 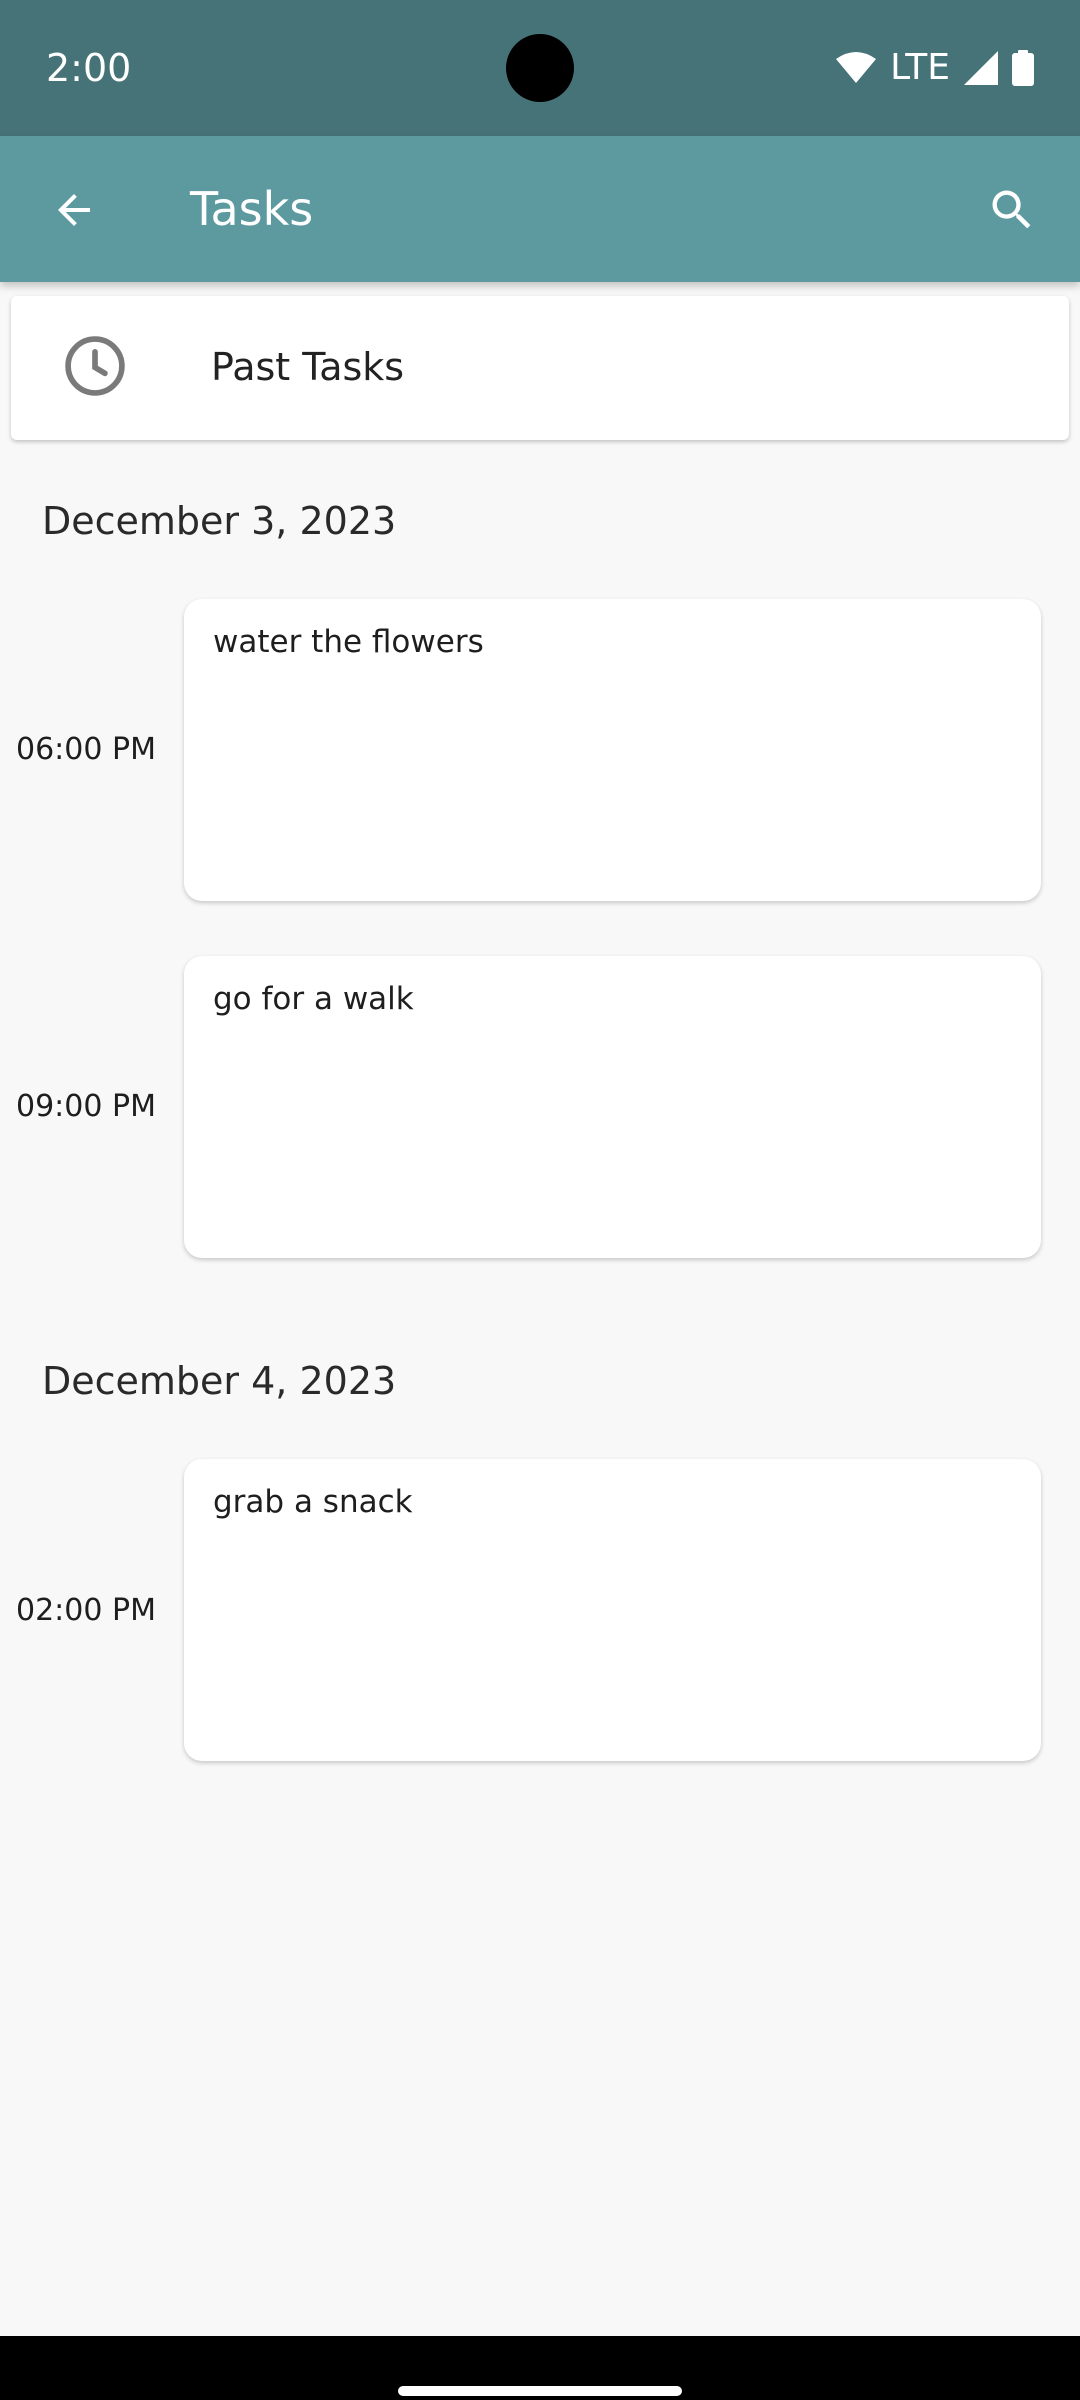 I want to click on app-bar: Tasks, so click(x=540, y=209).